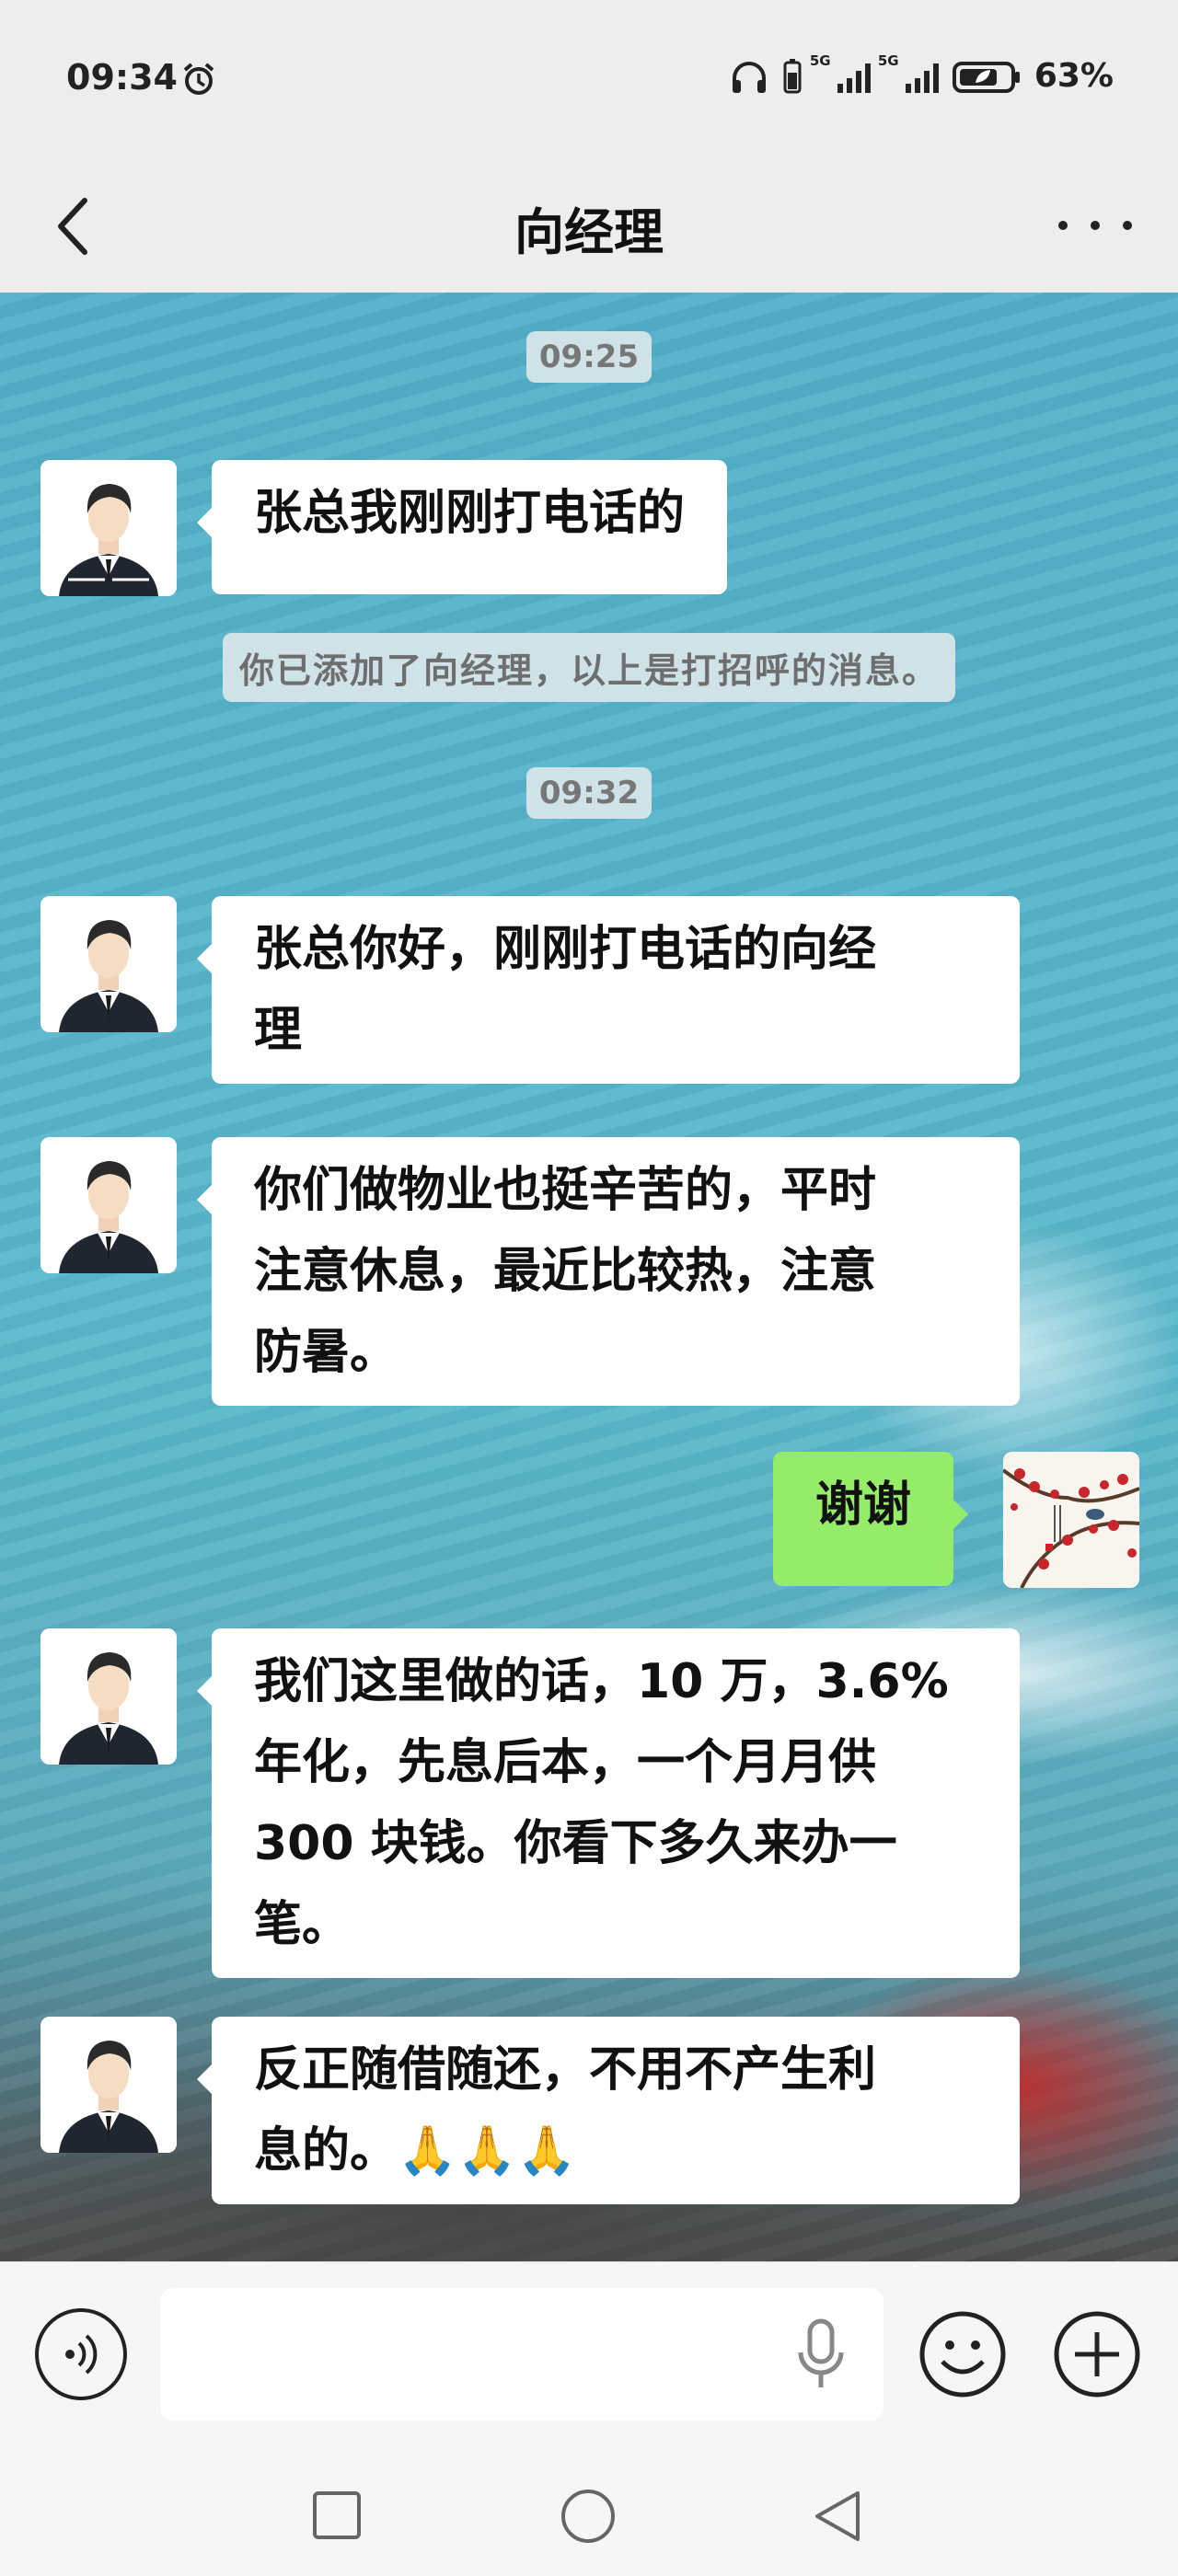  What do you see at coordinates (608, 1271) in the screenshot?
I see `message-bubble-incoming: 你们做物业也挺辛苦的，平时 注意休息，最近比较热，注意 防暑。` at bounding box center [608, 1271].